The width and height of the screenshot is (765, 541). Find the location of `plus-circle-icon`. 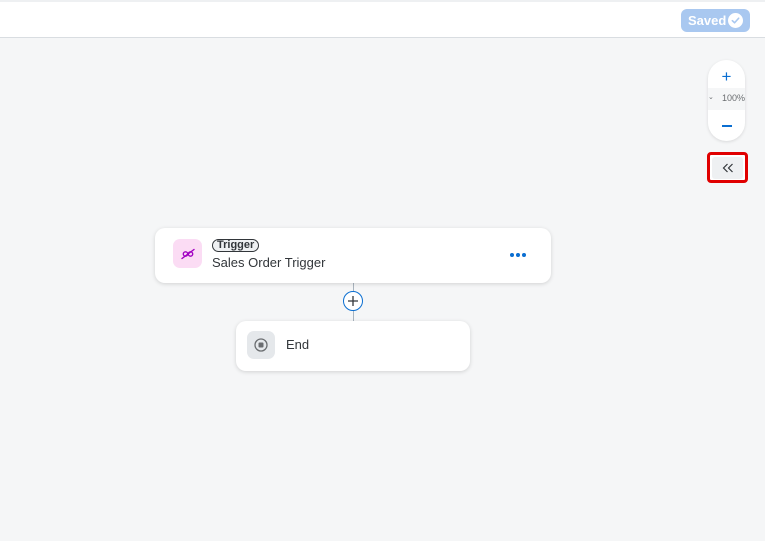

plus-circle-icon is located at coordinates (353, 301).